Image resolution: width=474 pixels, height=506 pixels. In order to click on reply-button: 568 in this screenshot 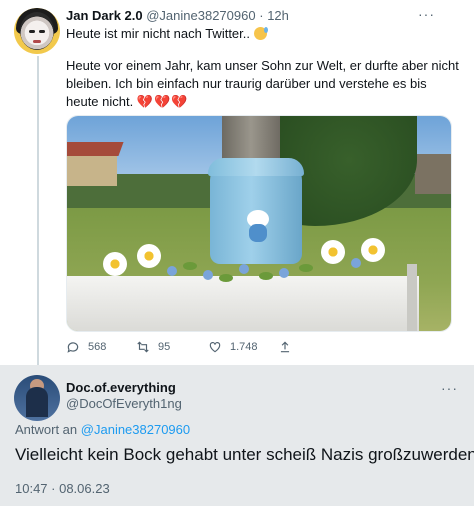, I will do `click(86, 347)`.